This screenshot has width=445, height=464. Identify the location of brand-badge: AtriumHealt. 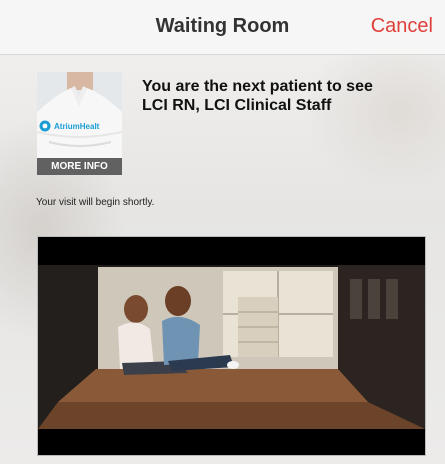
(75, 126).